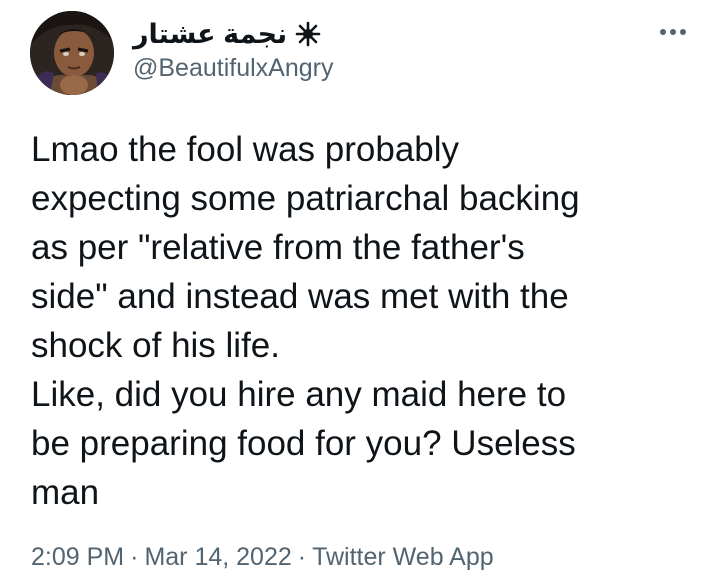 This screenshot has width=720, height=578. Describe the element at coordinates (403, 557) in the screenshot. I see `tweet-source: Twitter Web App` at that location.